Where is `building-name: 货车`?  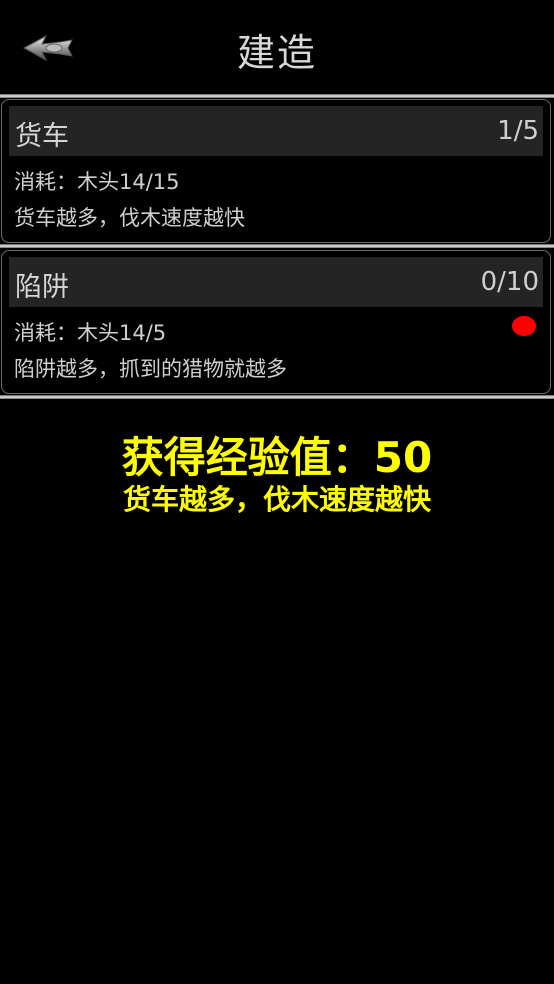
building-name: 货车 is located at coordinates (42, 136).